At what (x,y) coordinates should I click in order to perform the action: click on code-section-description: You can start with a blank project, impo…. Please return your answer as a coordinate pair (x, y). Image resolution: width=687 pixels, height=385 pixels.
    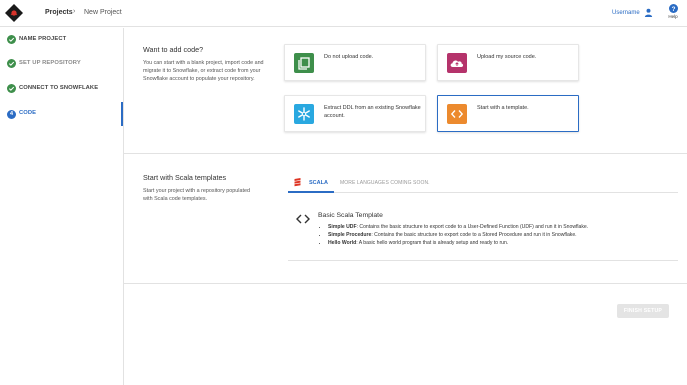
    Looking at the image, I should click on (203, 71).